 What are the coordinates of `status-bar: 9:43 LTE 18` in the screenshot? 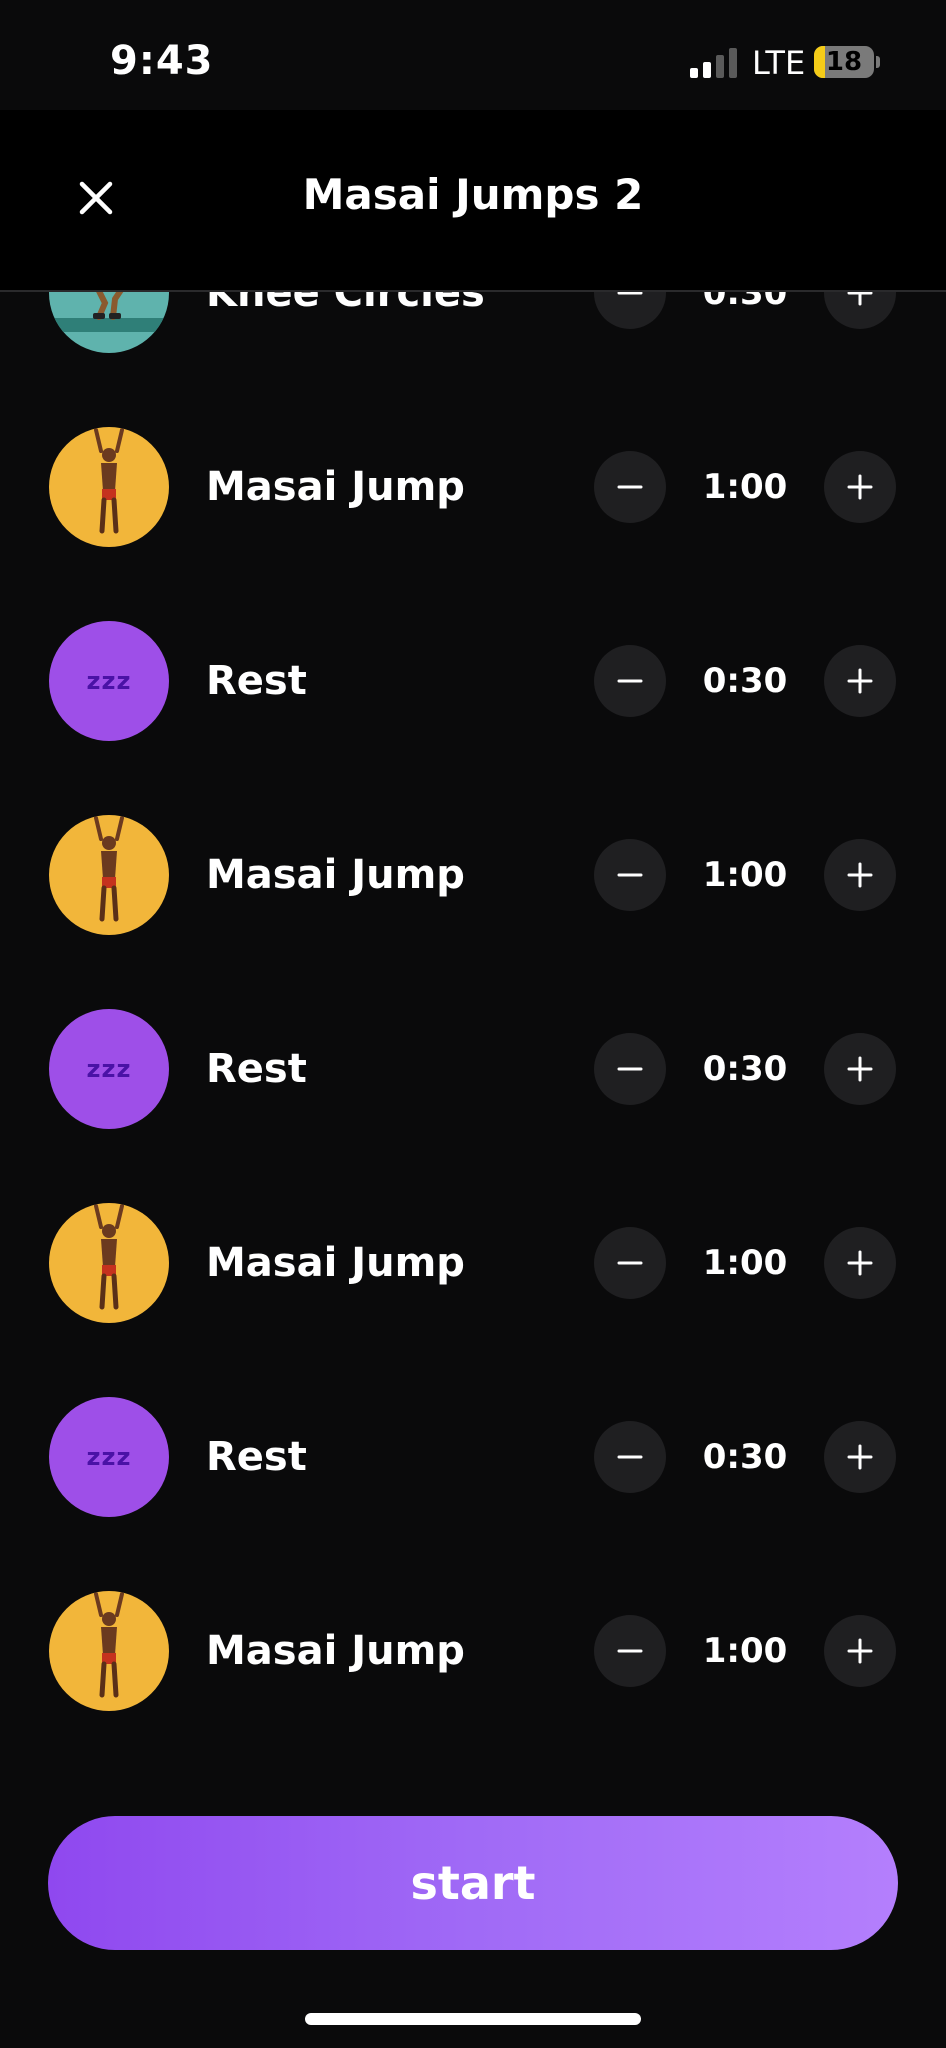 It's located at (473, 55).